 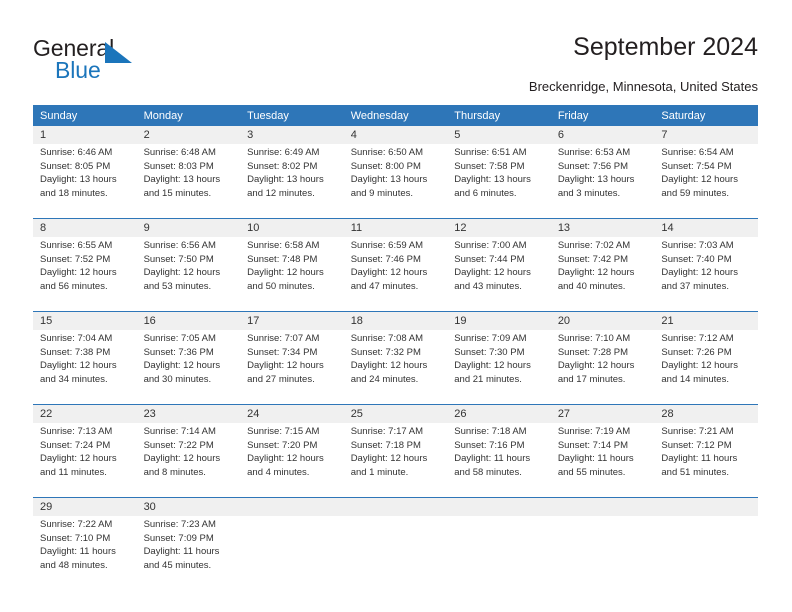 I want to click on sunrise-time: Sunrise: 7:10 AM, so click(x=594, y=338).